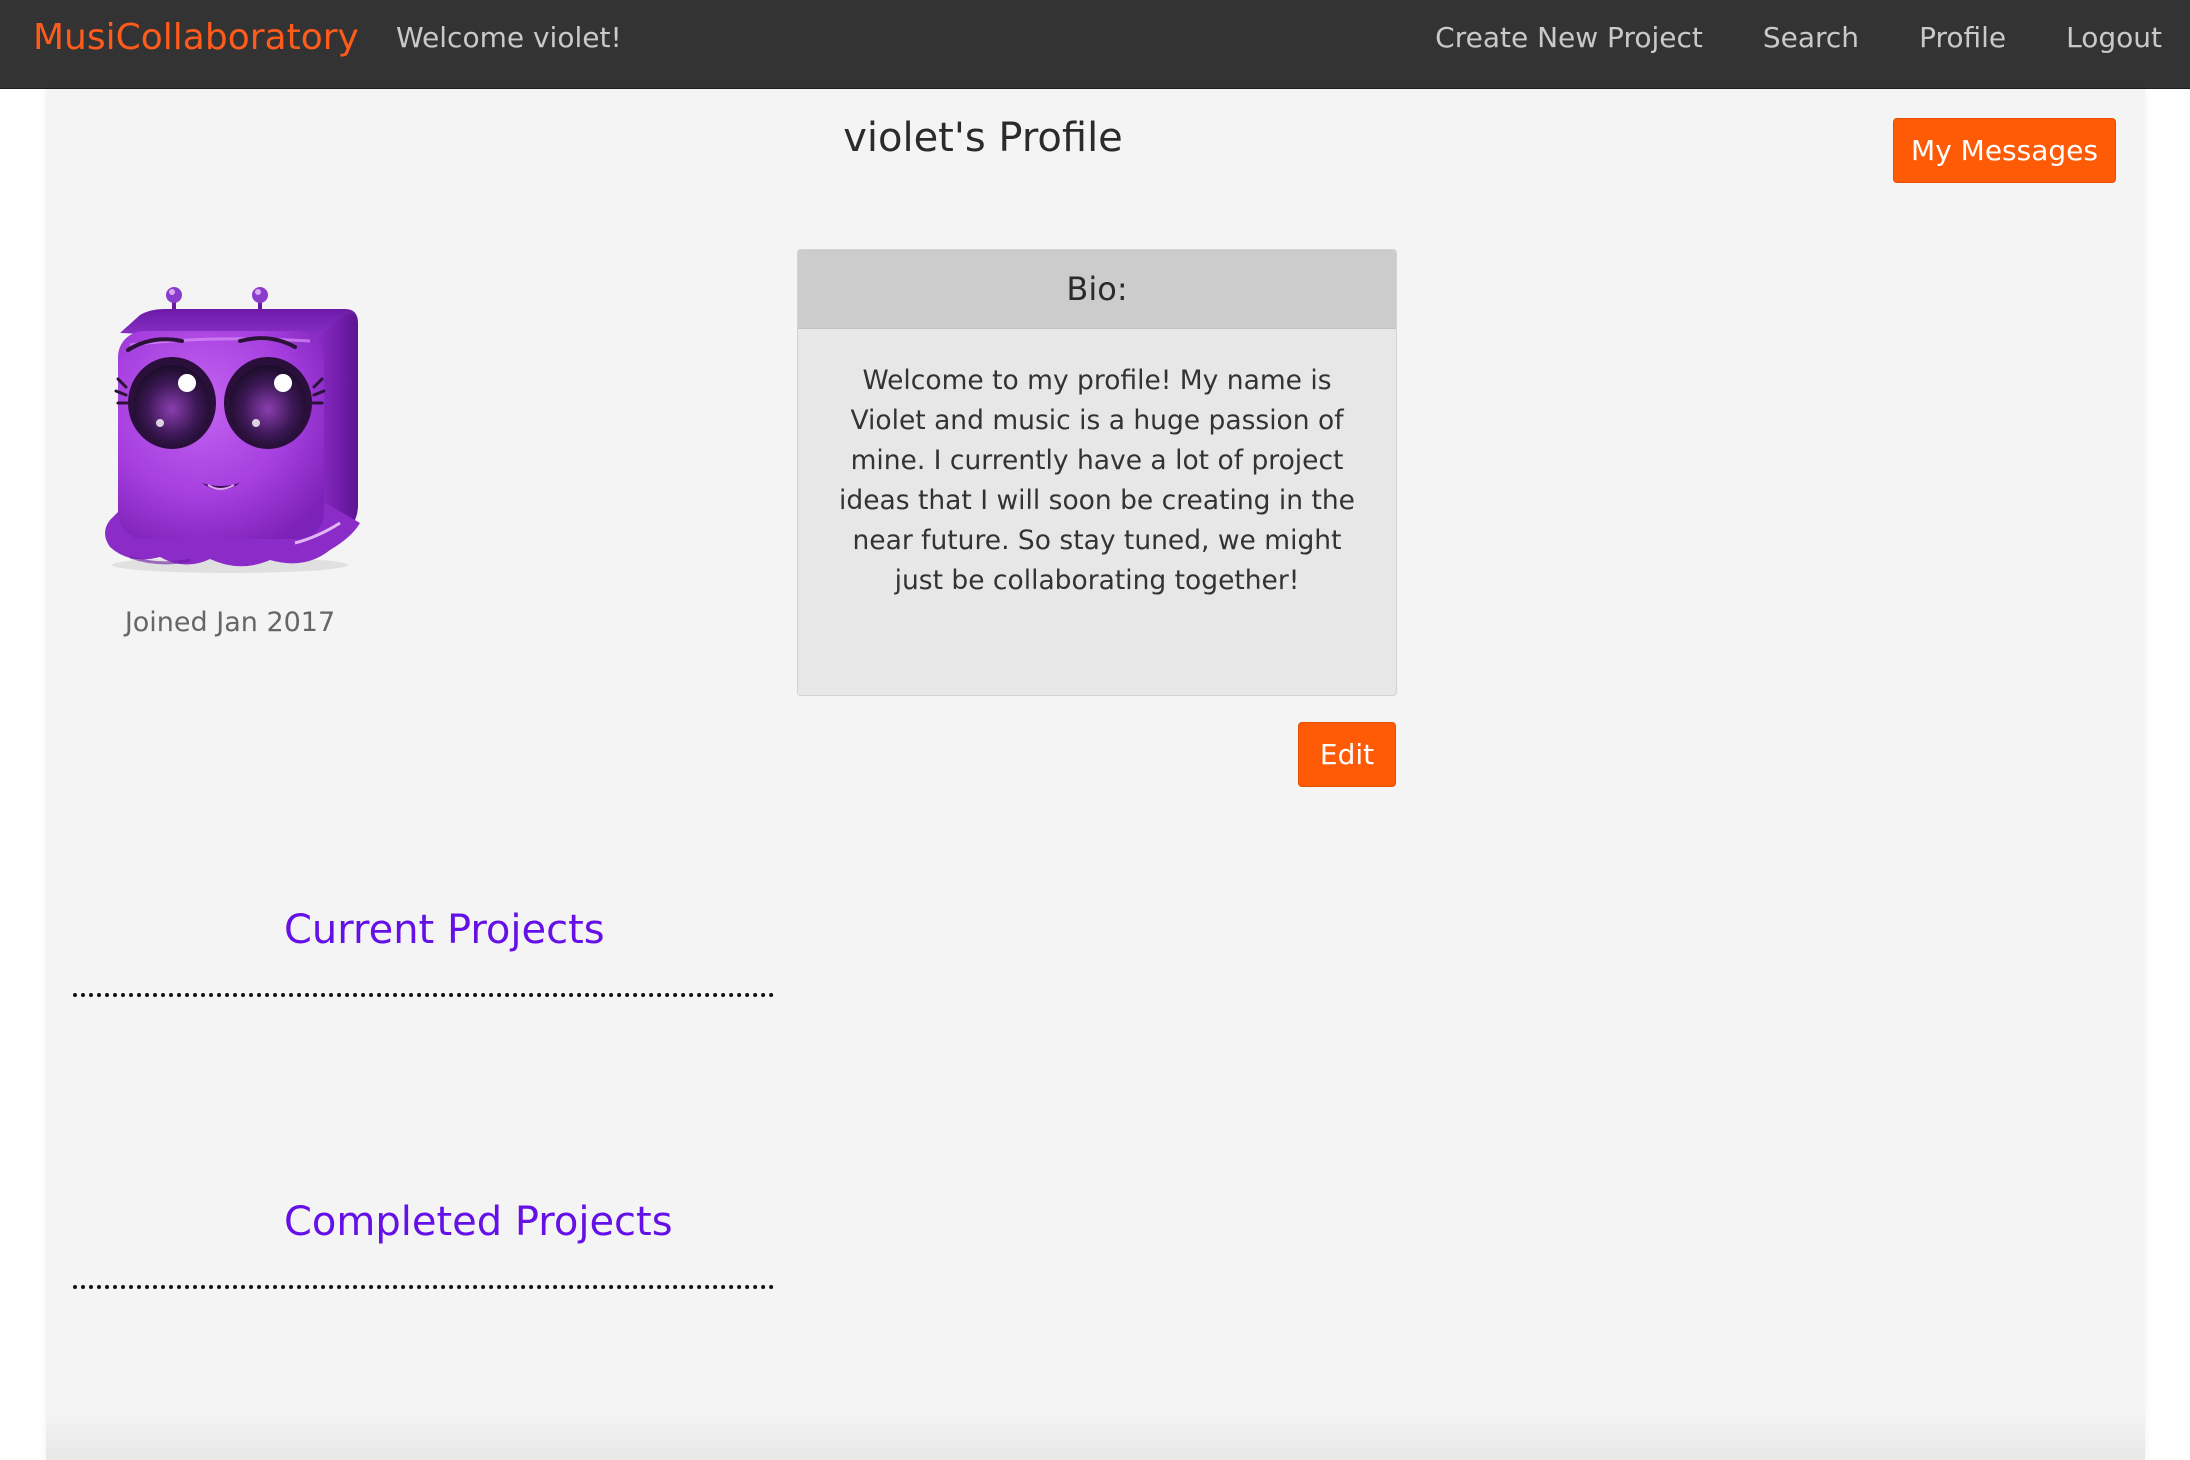 This screenshot has height=1460, width=2190. I want to click on avatar, so click(230, 425).